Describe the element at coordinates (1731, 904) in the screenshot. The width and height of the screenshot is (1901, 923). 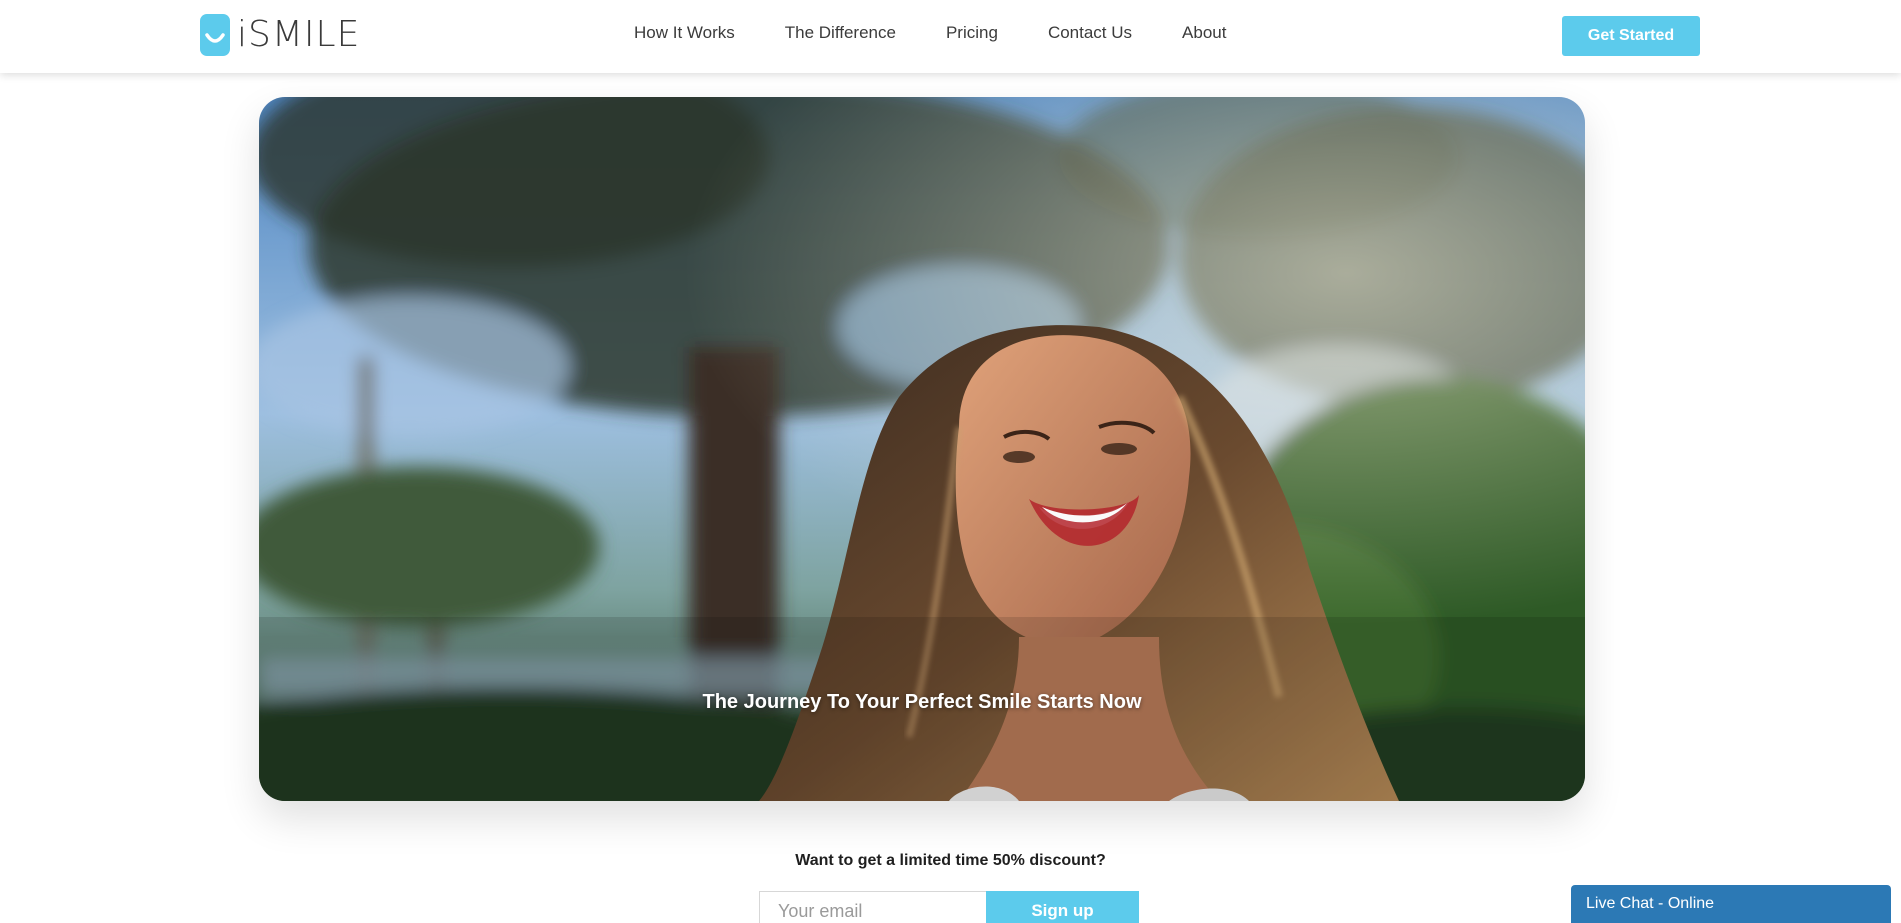
I see `live-chat-tab: Live Chat - Online` at that location.